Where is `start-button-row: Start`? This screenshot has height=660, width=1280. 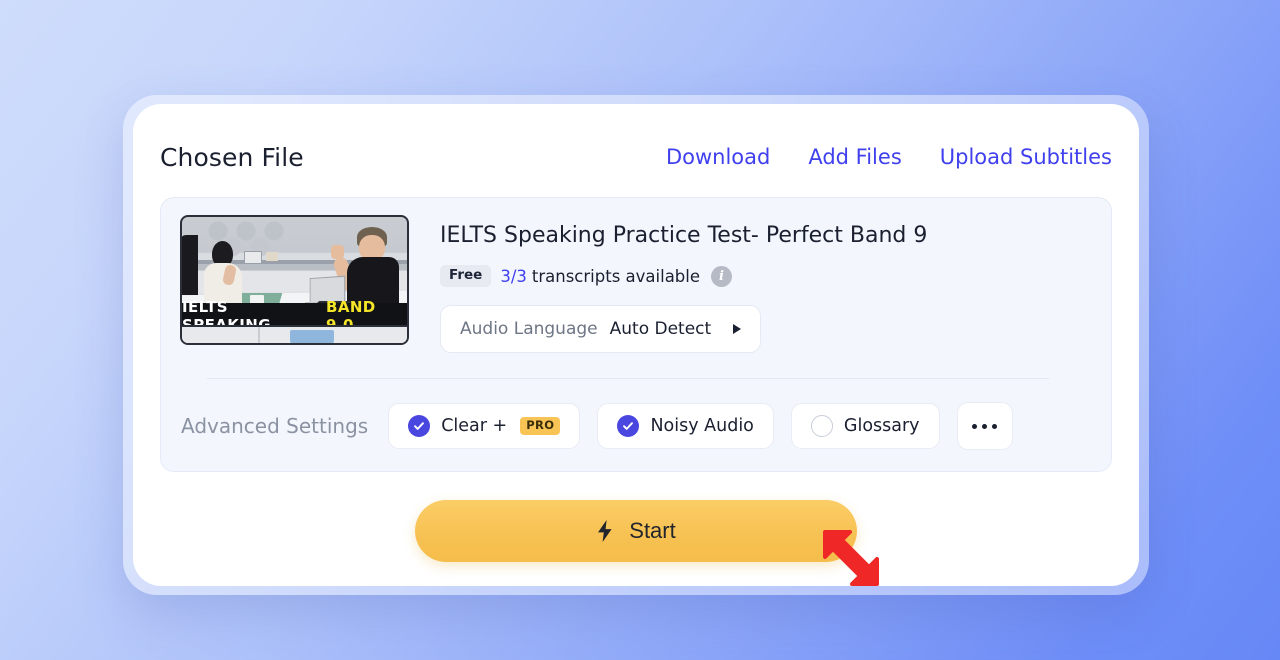 start-button-row: Start is located at coordinates (636, 531).